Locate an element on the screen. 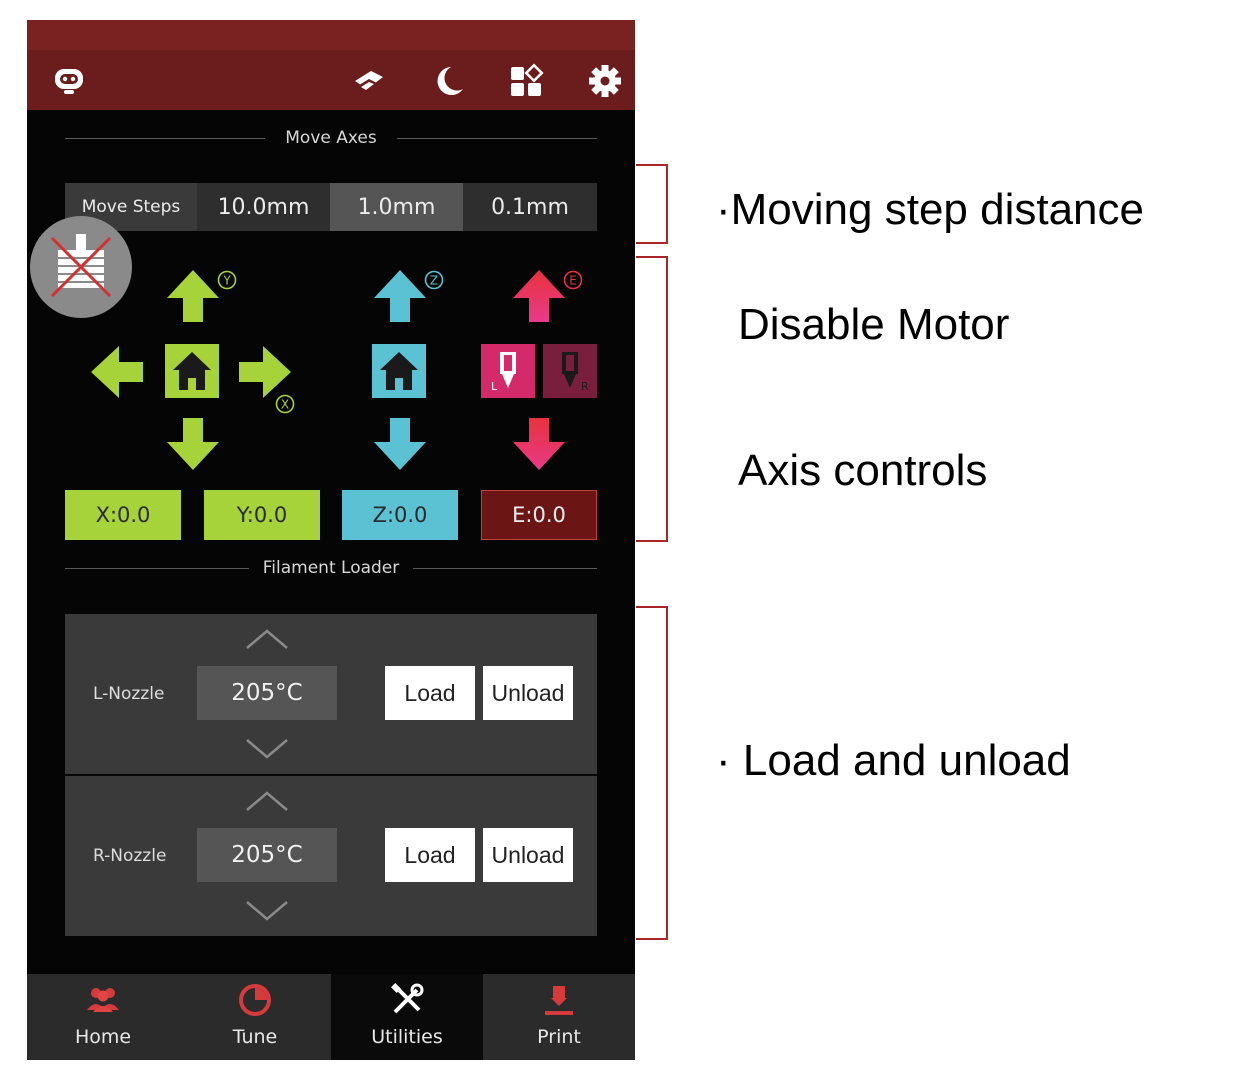 This screenshot has width=1254, height=1092. z-axis-marker-text: Z is located at coordinates (434, 281).